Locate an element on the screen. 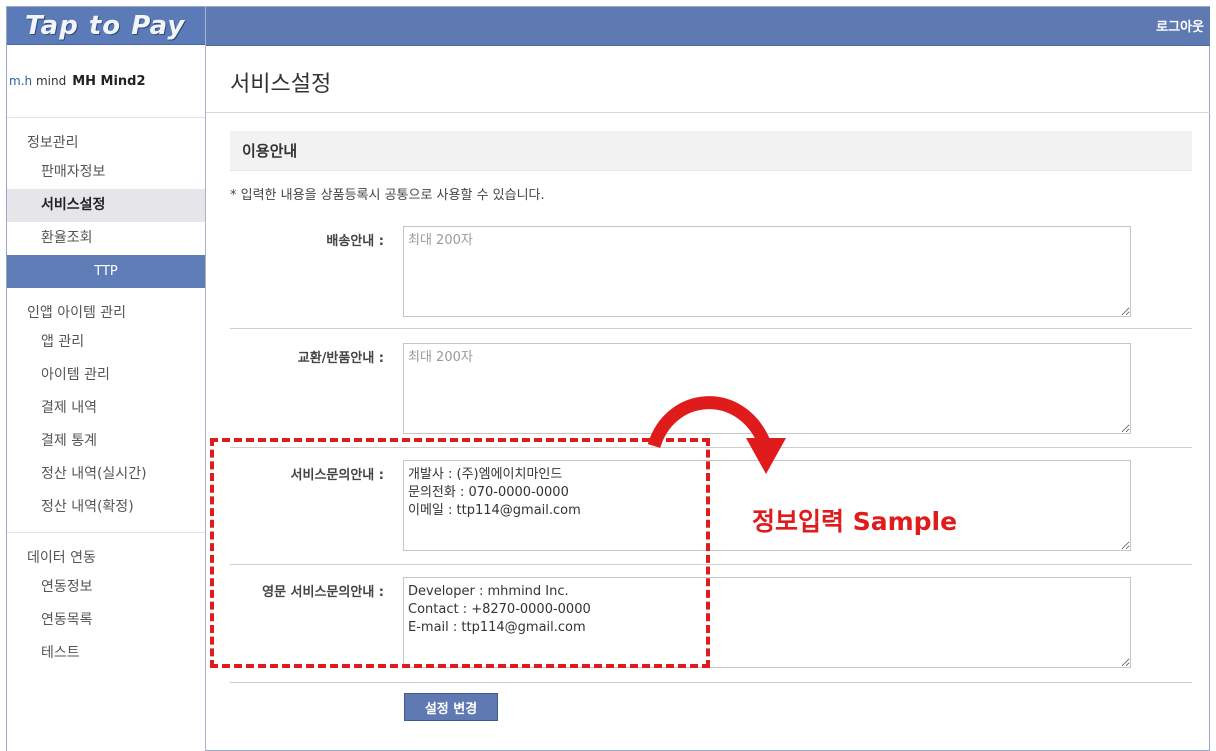 The image size is (1216, 751). sidebar-item-settlement-confirmed: 정산 내역(확정) is located at coordinates (106, 507).